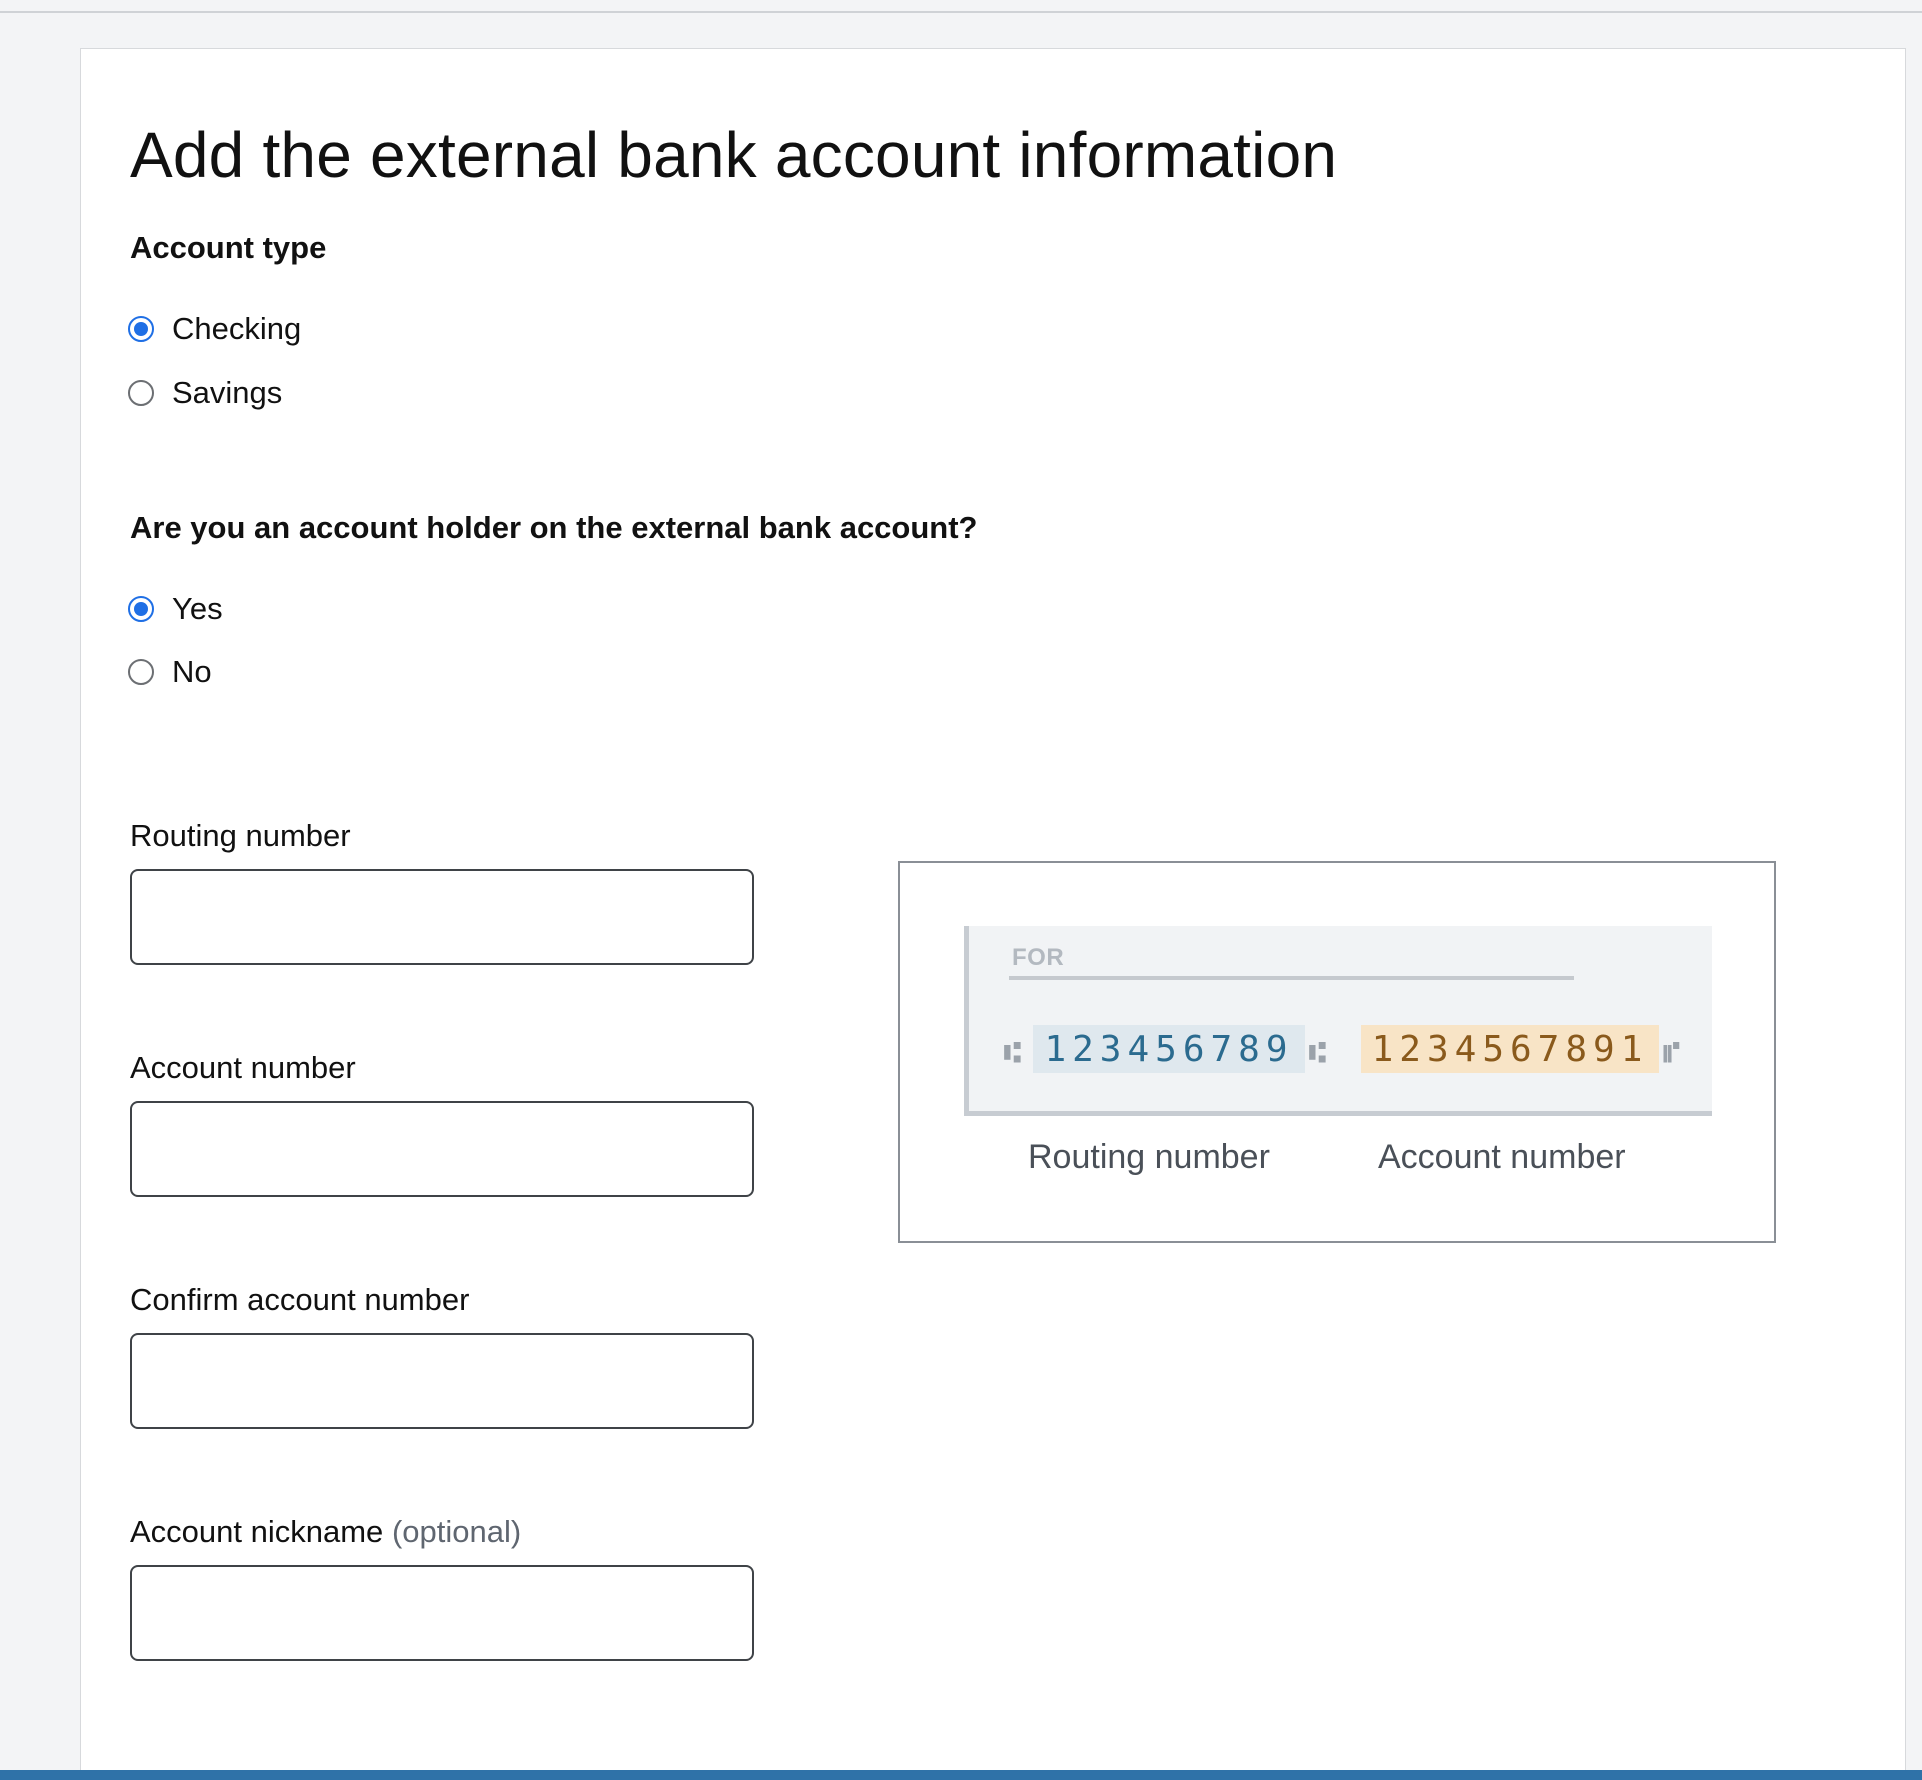  I want to click on radio-option-yes: Yes, so click(175, 609).